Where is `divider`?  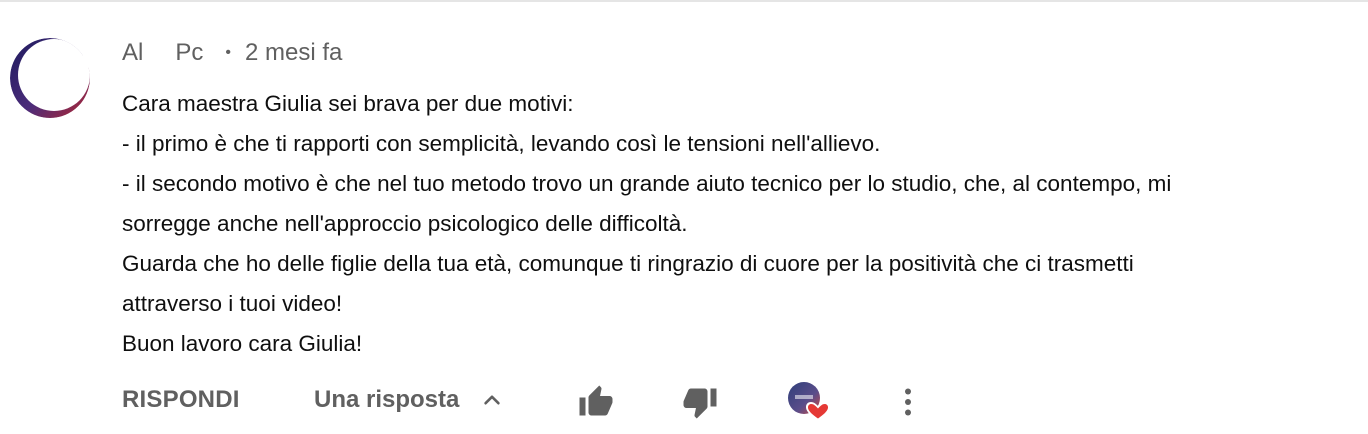
divider is located at coordinates (684, 1).